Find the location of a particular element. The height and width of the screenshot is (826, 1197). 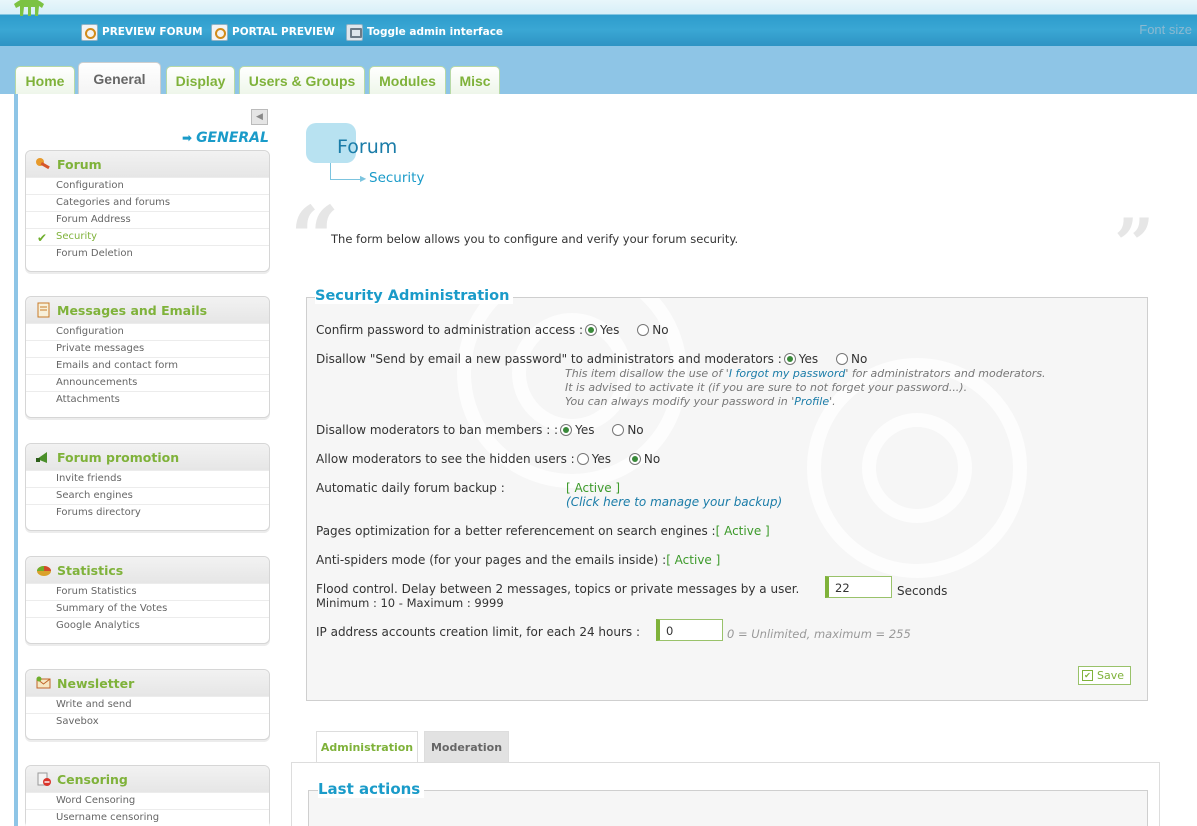

last-actions-fieldset is located at coordinates (728, 808).